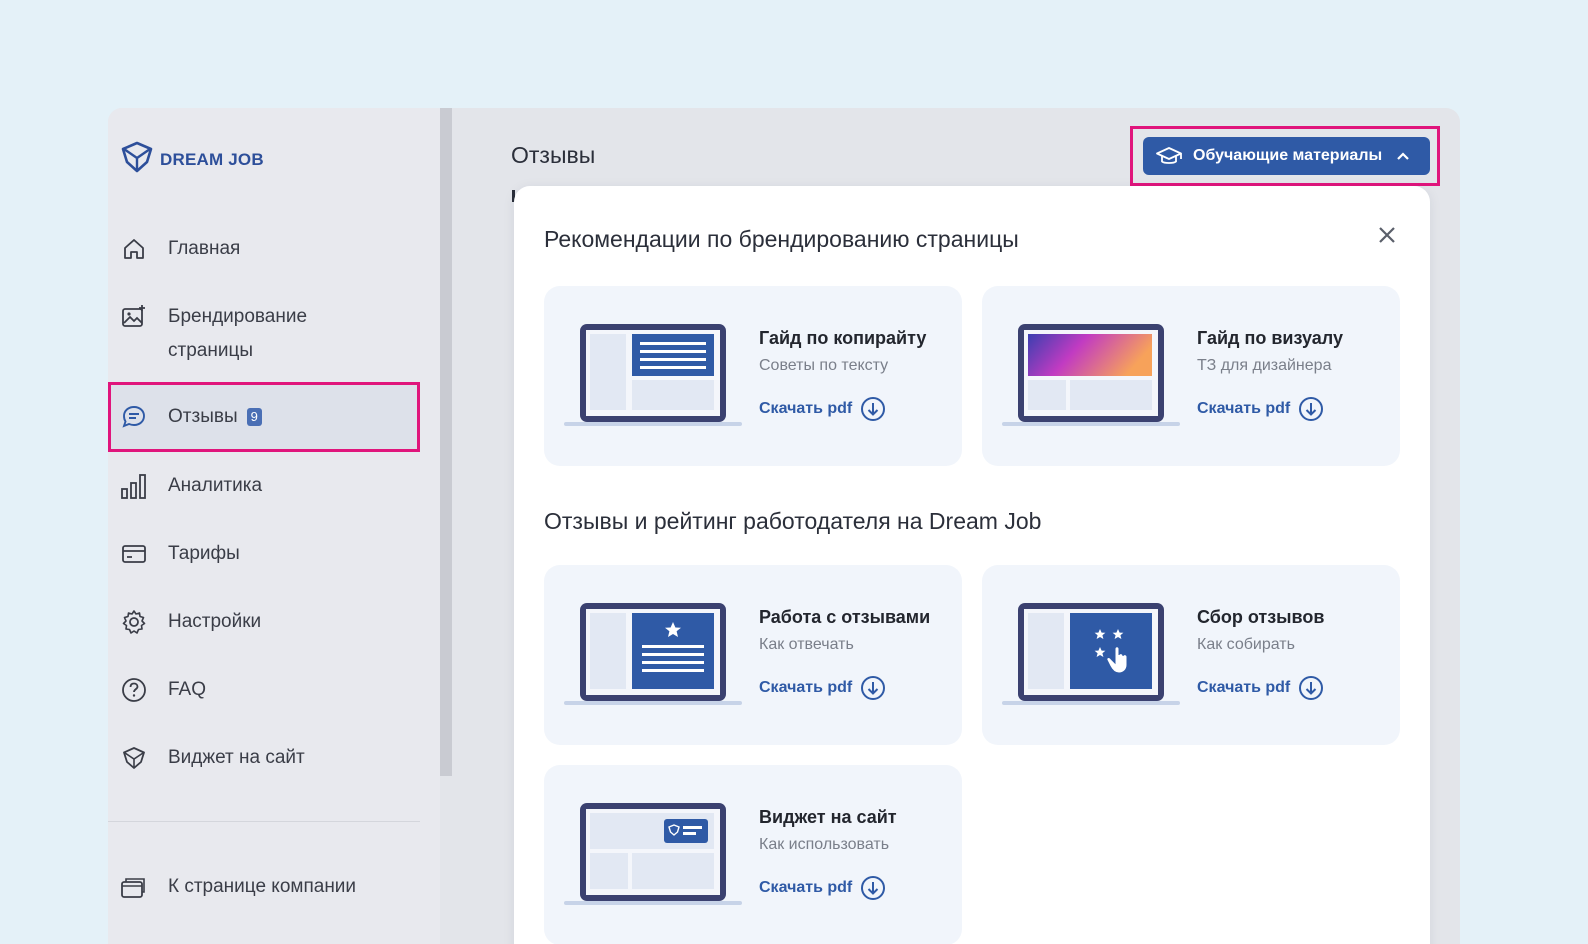  What do you see at coordinates (1191, 655) in the screenshot?
I see `card-collecting-reviews: Сбор отзывов Как собирать Скачать pdf` at bounding box center [1191, 655].